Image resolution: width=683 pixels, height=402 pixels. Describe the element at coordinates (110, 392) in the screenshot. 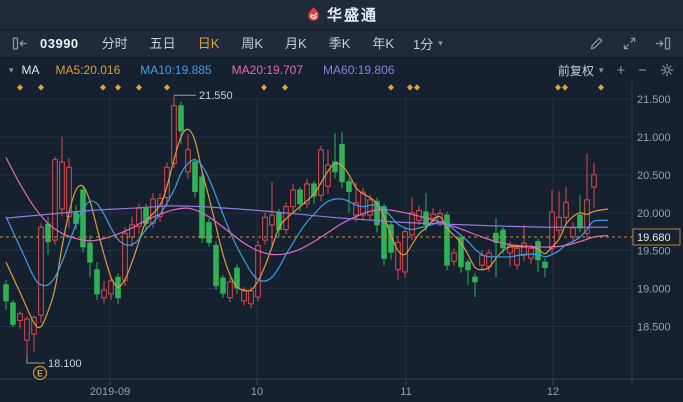

I see `svg-text: 2019-09` at that location.